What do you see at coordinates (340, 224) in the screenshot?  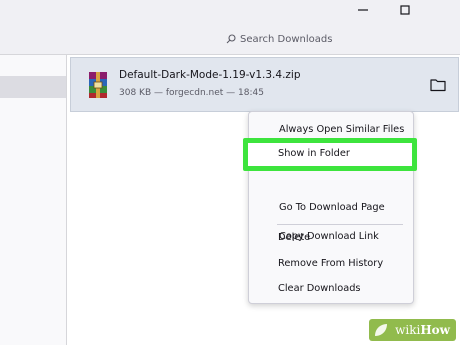 I see `menu-separator` at bounding box center [340, 224].